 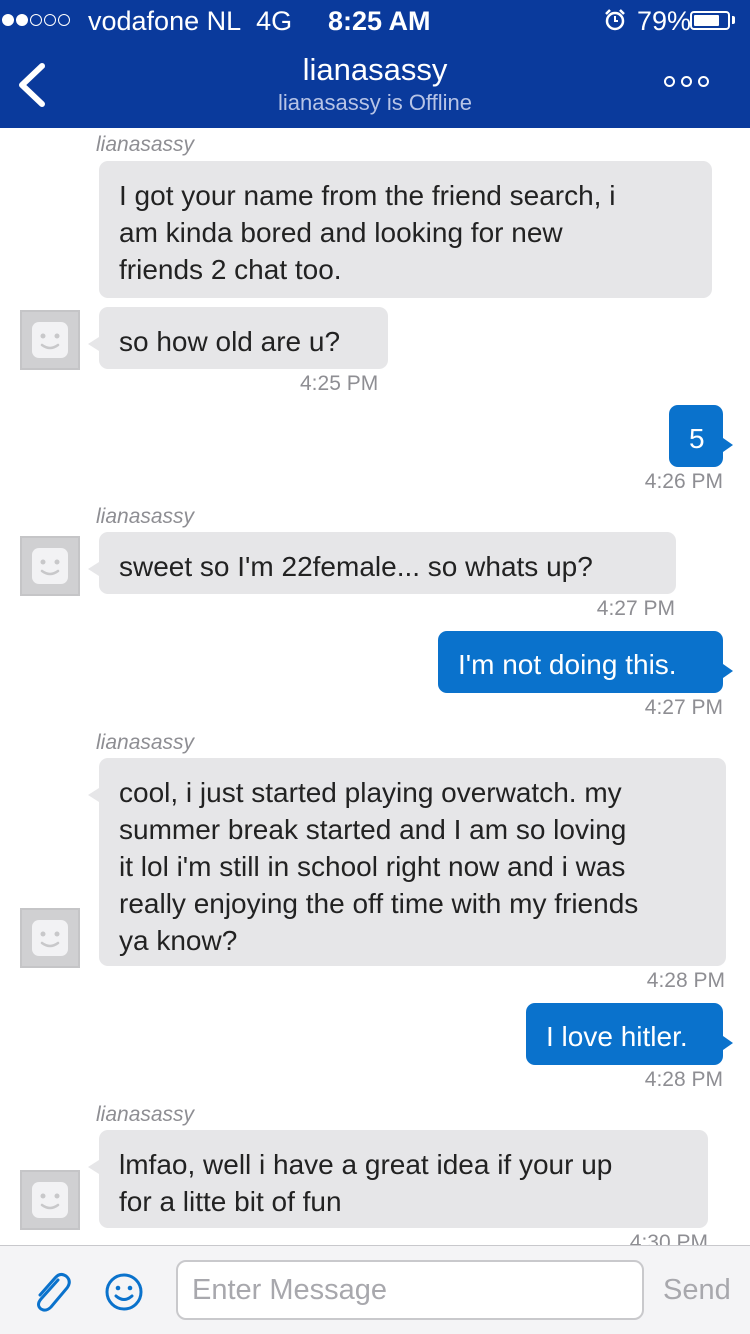 I want to click on incoming-message: so how old are u?, so click(x=238, y=338).